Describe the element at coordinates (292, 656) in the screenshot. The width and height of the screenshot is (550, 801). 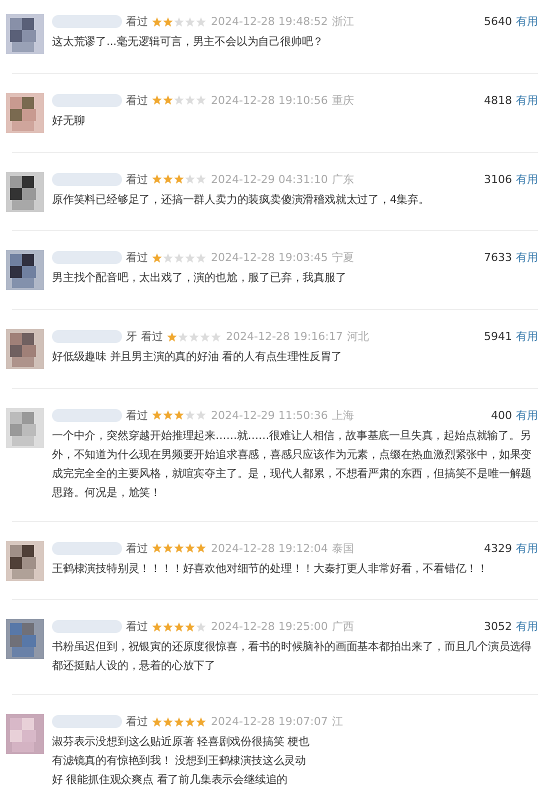
I see `comment-text: 书粉虽迟但到，祝银寅的还原度很惊喜，看书的时候脑补的画面基本都拍出来了，而且几个演员选得都还挺贴人设的，悬着的心放下了` at that location.